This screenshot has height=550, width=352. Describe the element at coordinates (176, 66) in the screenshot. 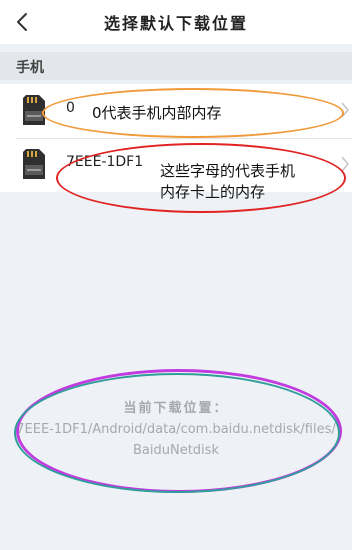

I see `section-header: 手机` at that location.